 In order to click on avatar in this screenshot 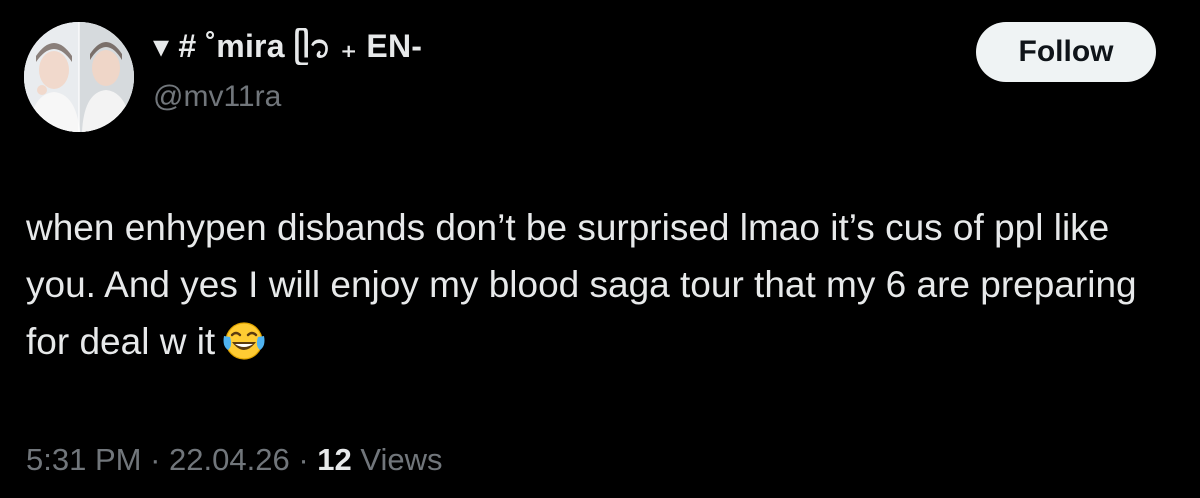, I will do `click(79, 77)`.